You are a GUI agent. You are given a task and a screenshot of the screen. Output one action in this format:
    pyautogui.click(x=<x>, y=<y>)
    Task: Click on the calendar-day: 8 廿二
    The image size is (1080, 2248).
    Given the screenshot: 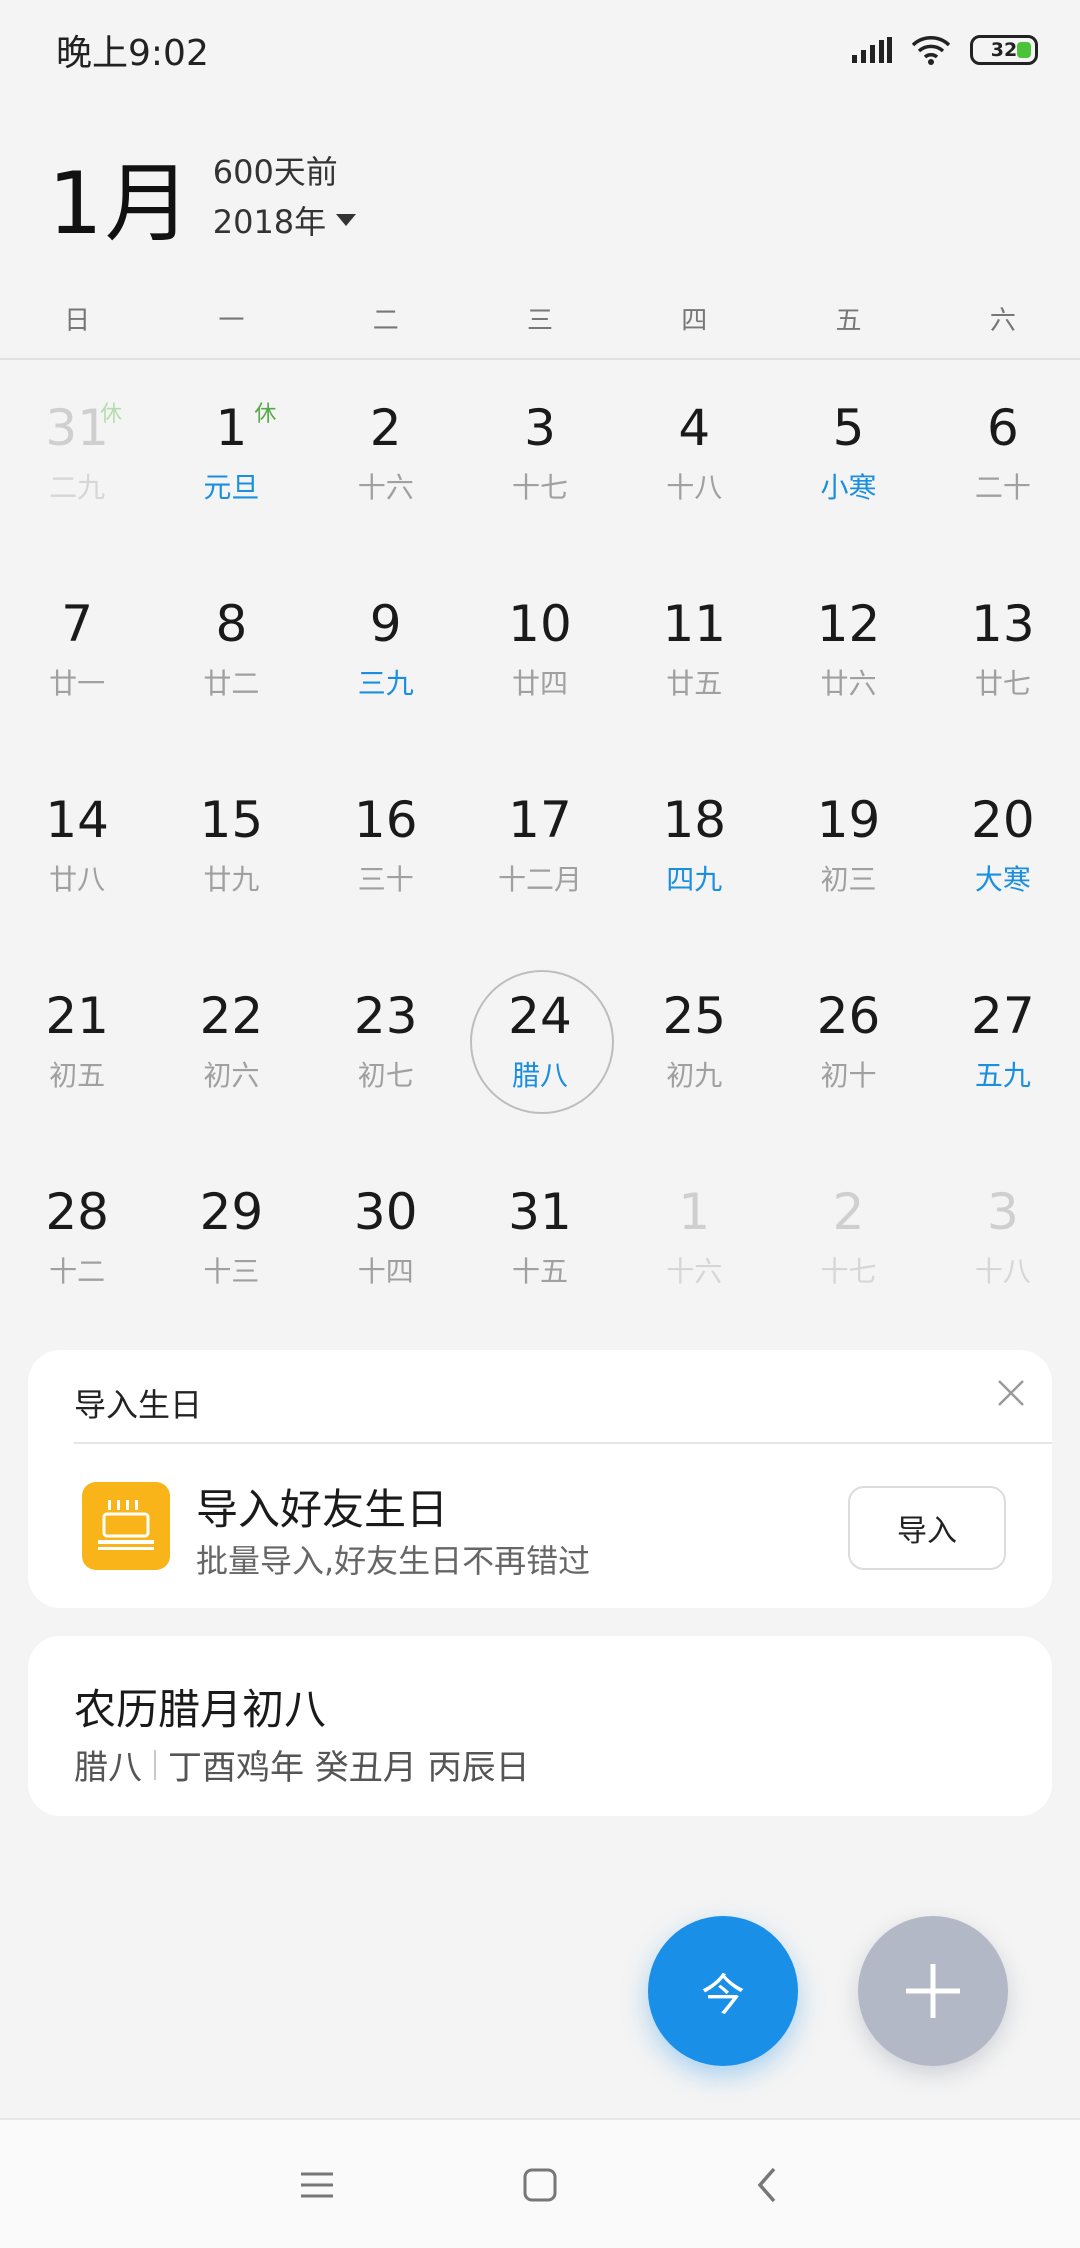 What is the action you would take?
    pyautogui.click(x=231, y=656)
    